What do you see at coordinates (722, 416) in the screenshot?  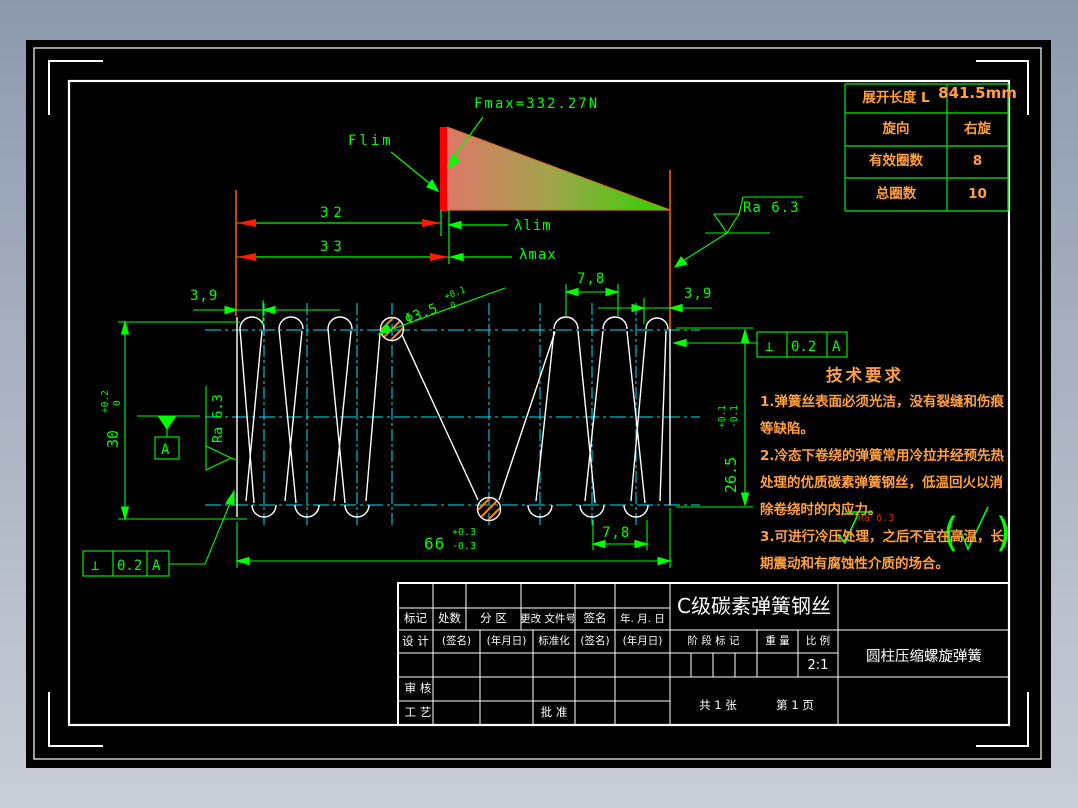 I see `dim-mid-tol-up: +0.1` at bounding box center [722, 416].